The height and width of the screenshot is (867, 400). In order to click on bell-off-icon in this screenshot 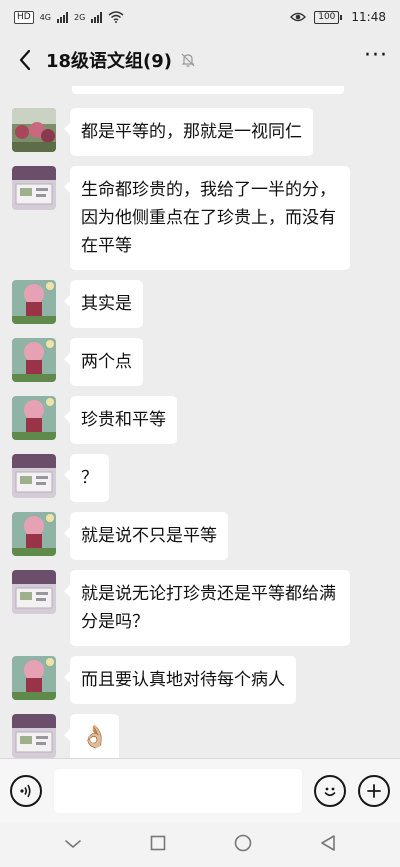, I will do `click(188, 60)`.